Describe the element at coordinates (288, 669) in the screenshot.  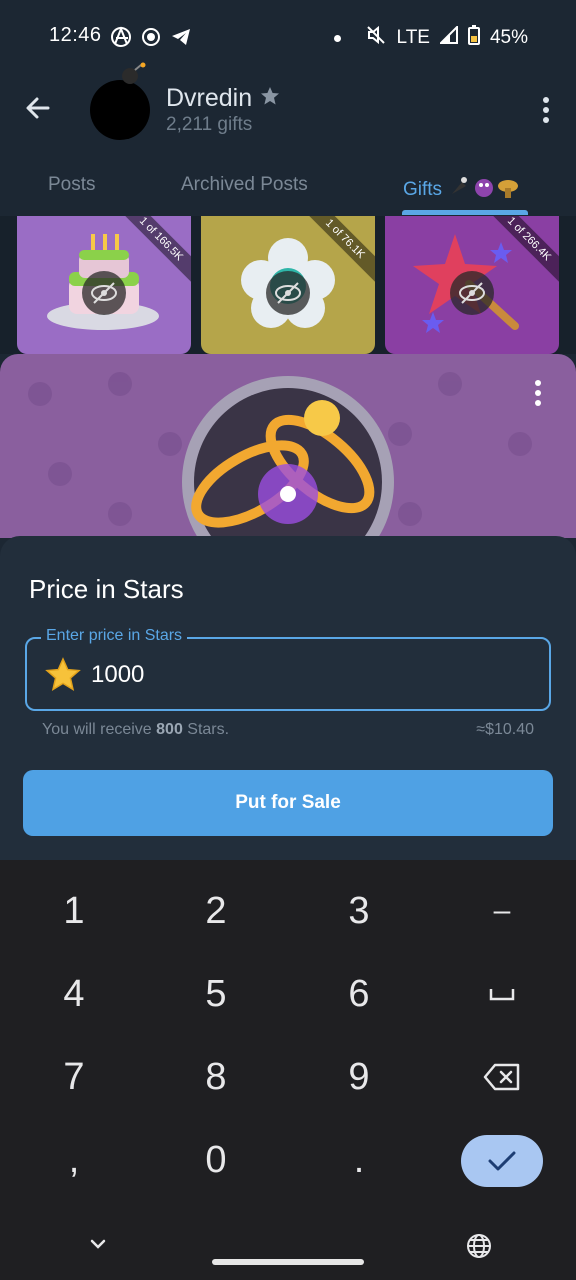
I see `price-input-field: Enter price in Stars 1000` at that location.